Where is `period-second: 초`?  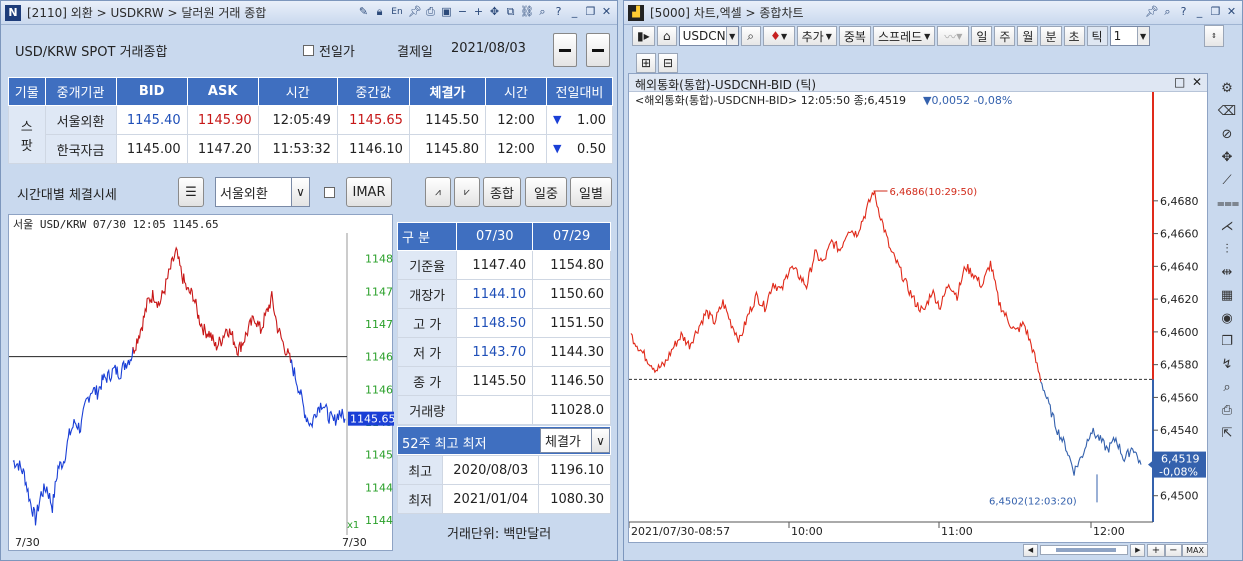
period-second: 초 is located at coordinates (1074, 36).